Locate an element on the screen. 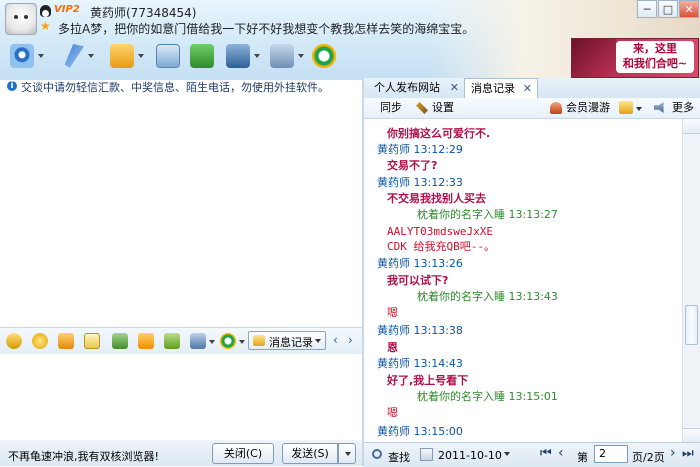  scroll-up-button is located at coordinates (691, 126).